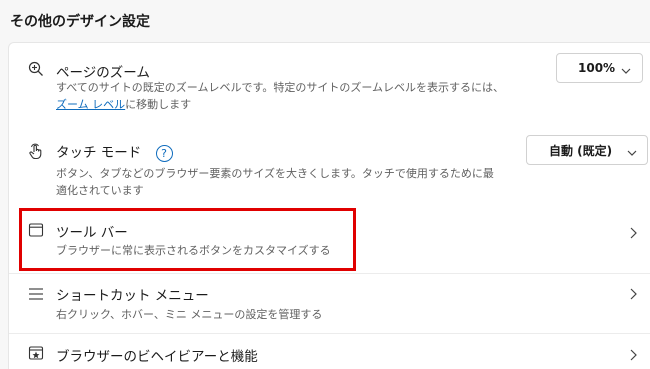 The image size is (650, 369). What do you see at coordinates (329, 351) in the screenshot?
I see `browser-behavior-row: ブラウザーのビヘイビアーと機能` at bounding box center [329, 351].